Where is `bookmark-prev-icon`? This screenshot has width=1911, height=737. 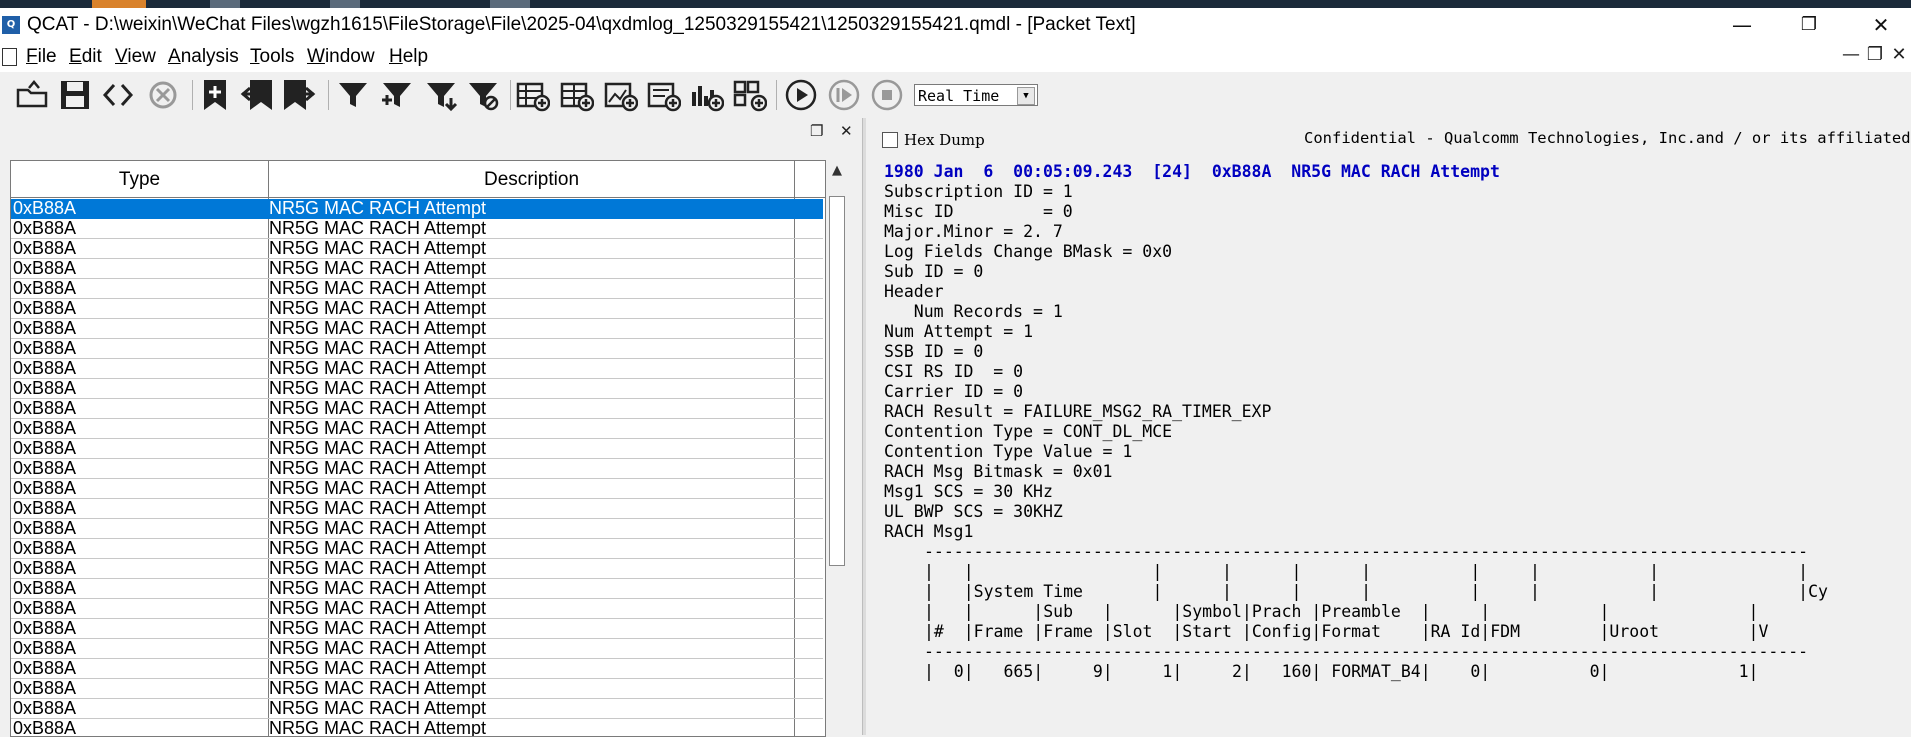 bookmark-prev-icon is located at coordinates (257, 95).